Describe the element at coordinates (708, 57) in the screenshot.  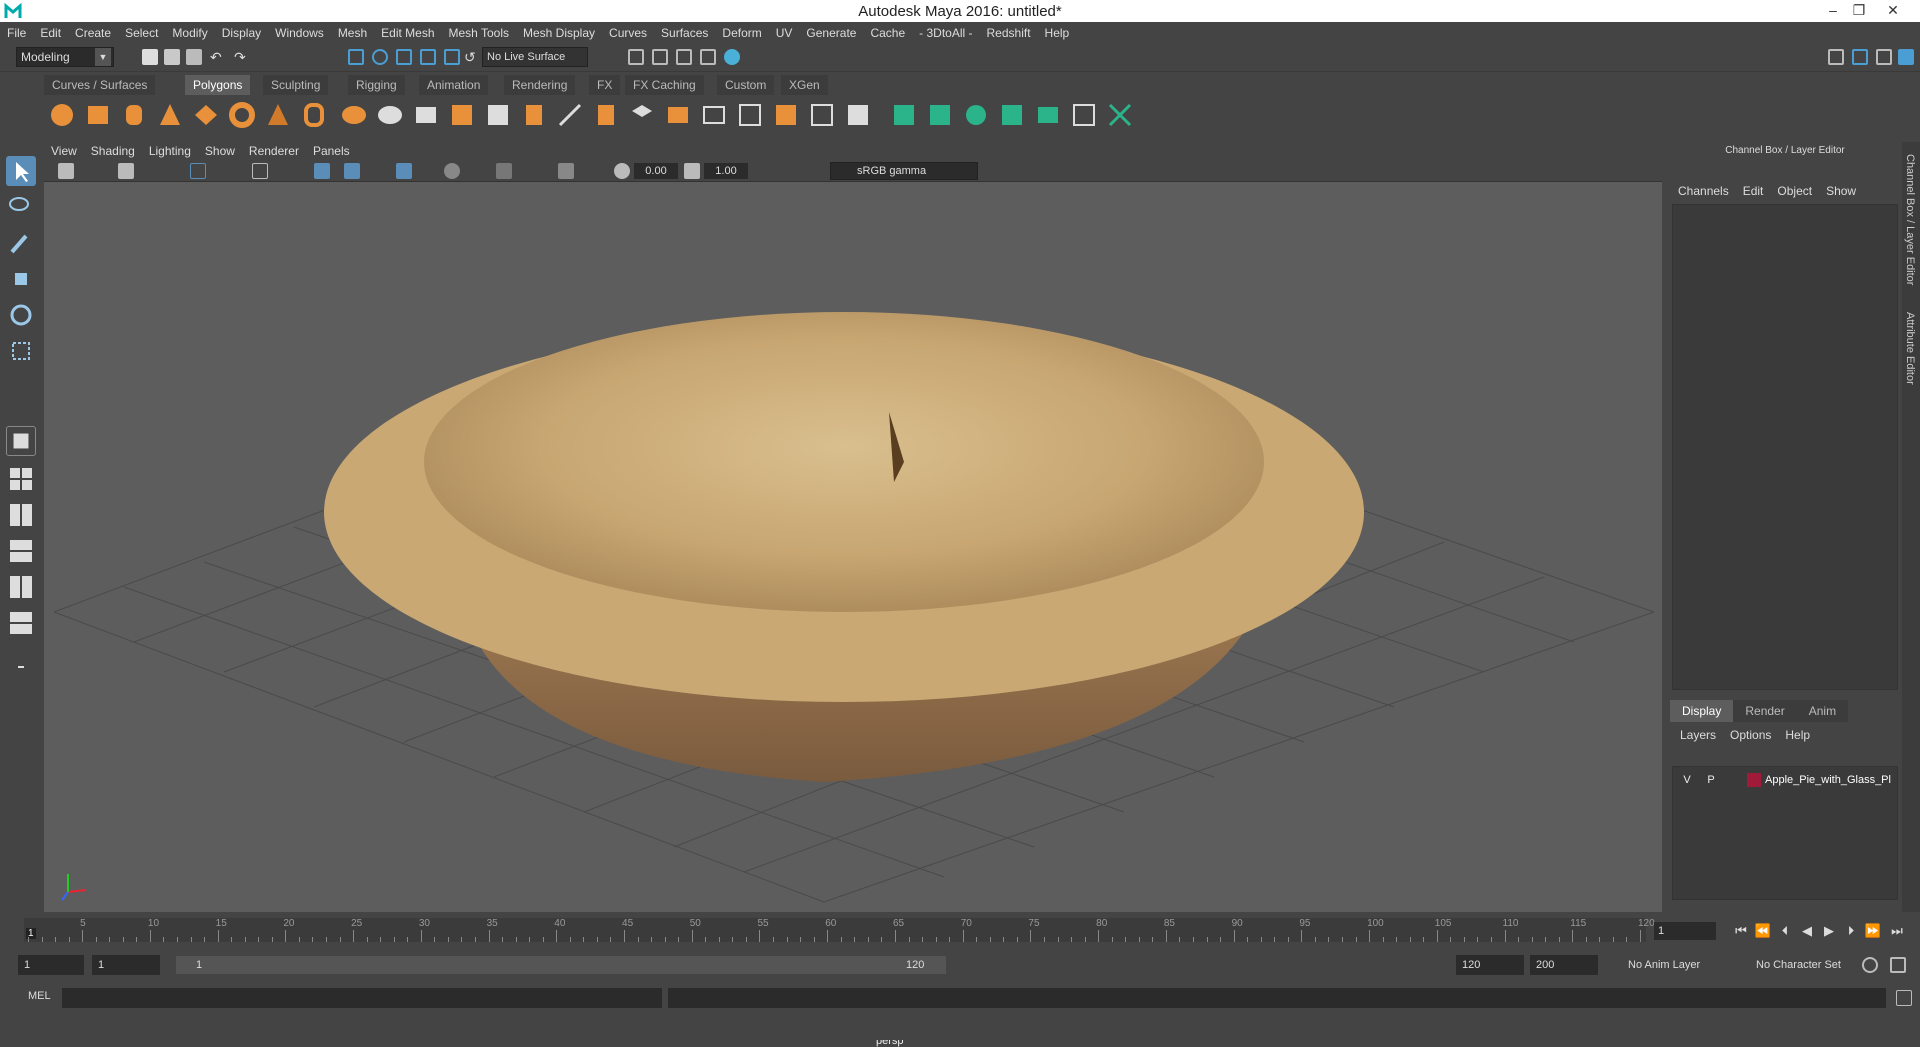
I see `hypershade-icon` at that location.